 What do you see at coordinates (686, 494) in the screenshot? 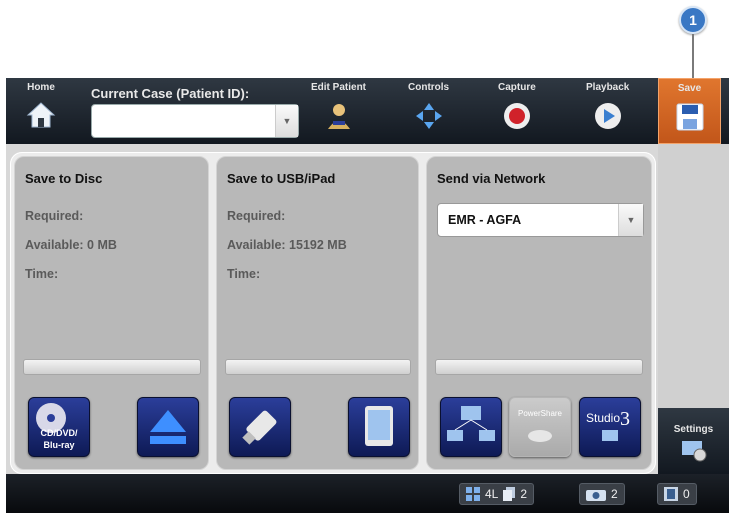
I see `video-value: 0` at bounding box center [686, 494].